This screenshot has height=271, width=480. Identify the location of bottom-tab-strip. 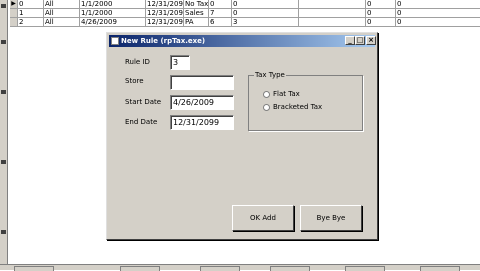
(240, 267).